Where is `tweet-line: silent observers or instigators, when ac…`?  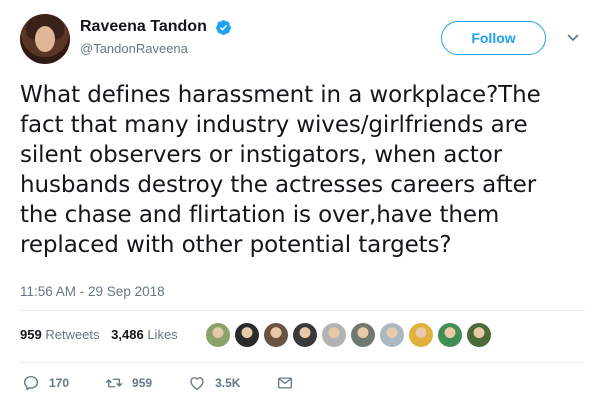 tweet-line: silent observers or instigators, when ac… is located at coordinates (261, 155).